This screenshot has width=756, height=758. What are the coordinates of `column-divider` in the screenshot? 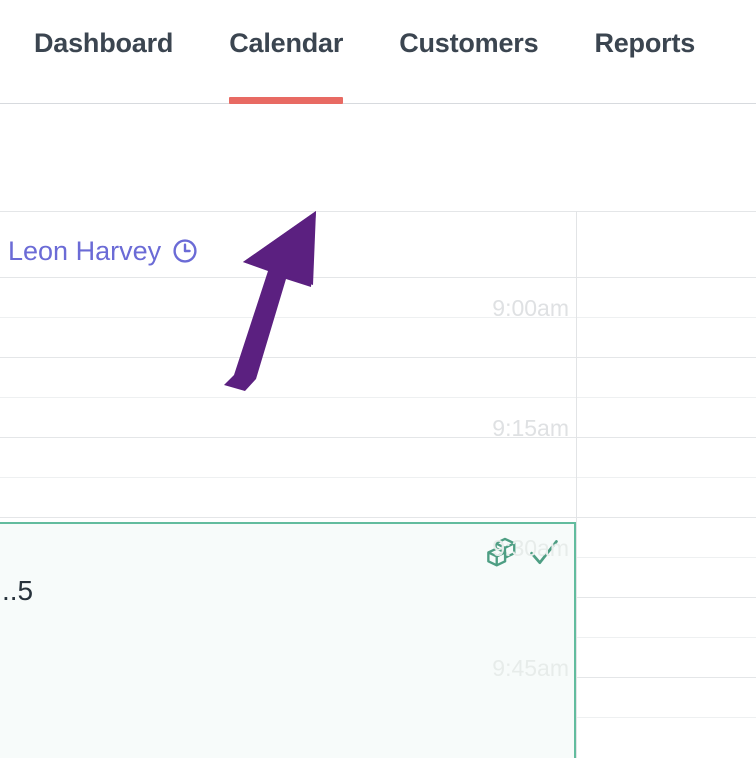 It's located at (576, 484).